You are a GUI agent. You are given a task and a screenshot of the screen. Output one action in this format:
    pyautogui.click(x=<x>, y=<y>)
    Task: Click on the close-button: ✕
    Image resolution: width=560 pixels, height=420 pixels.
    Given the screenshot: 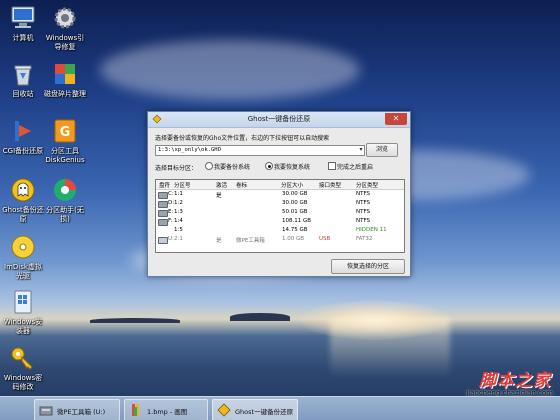 What is the action you would take?
    pyautogui.click(x=396, y=119)
    